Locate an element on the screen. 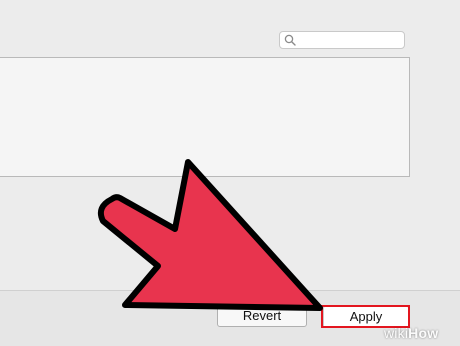 The height and width of the screenshot is (346, 460). search-input is located at coordinates (348, 40).